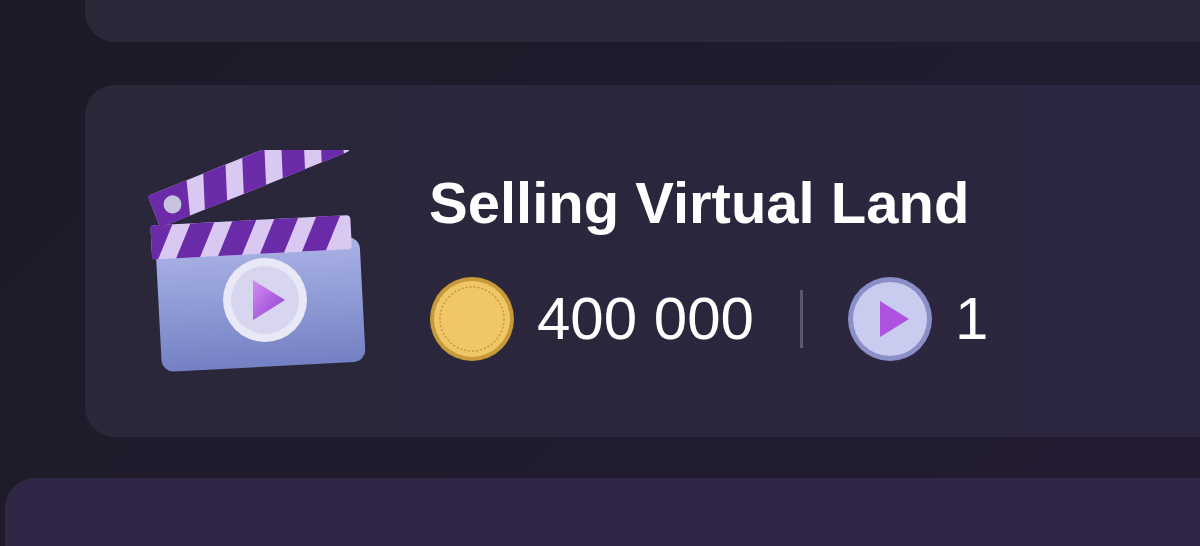 Image resolution: width=1200 pixels, height=546 pixels. Describe the element at coordinates (700, 202) in the screenshot. I see `task-title: Selling Virtual Land` at that location.